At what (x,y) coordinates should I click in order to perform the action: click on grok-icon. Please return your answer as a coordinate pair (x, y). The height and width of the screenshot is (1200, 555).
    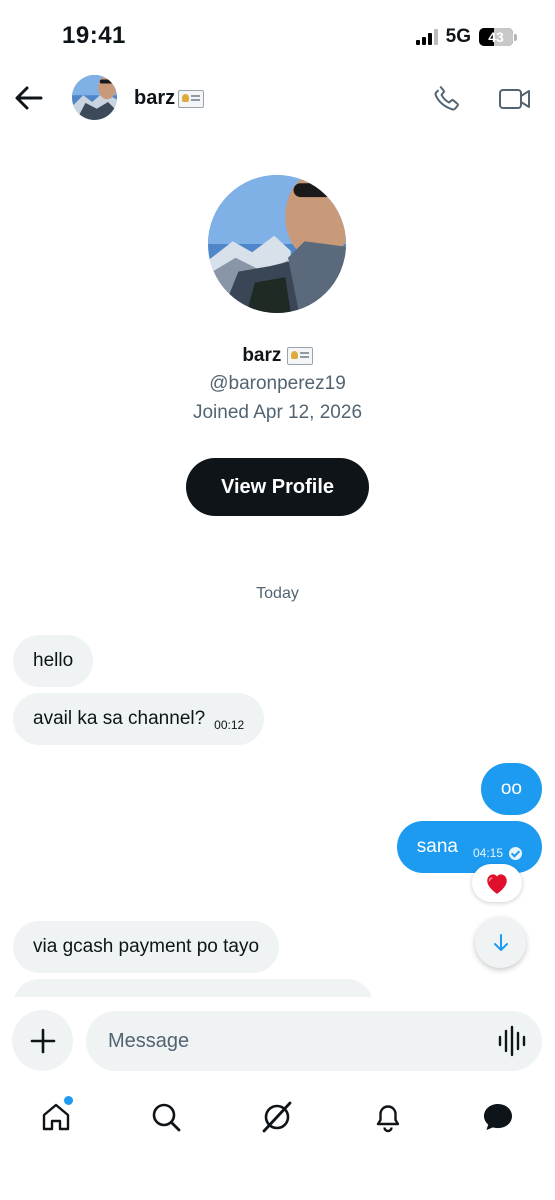
    Looking at the image, I should click on (277, 1117).